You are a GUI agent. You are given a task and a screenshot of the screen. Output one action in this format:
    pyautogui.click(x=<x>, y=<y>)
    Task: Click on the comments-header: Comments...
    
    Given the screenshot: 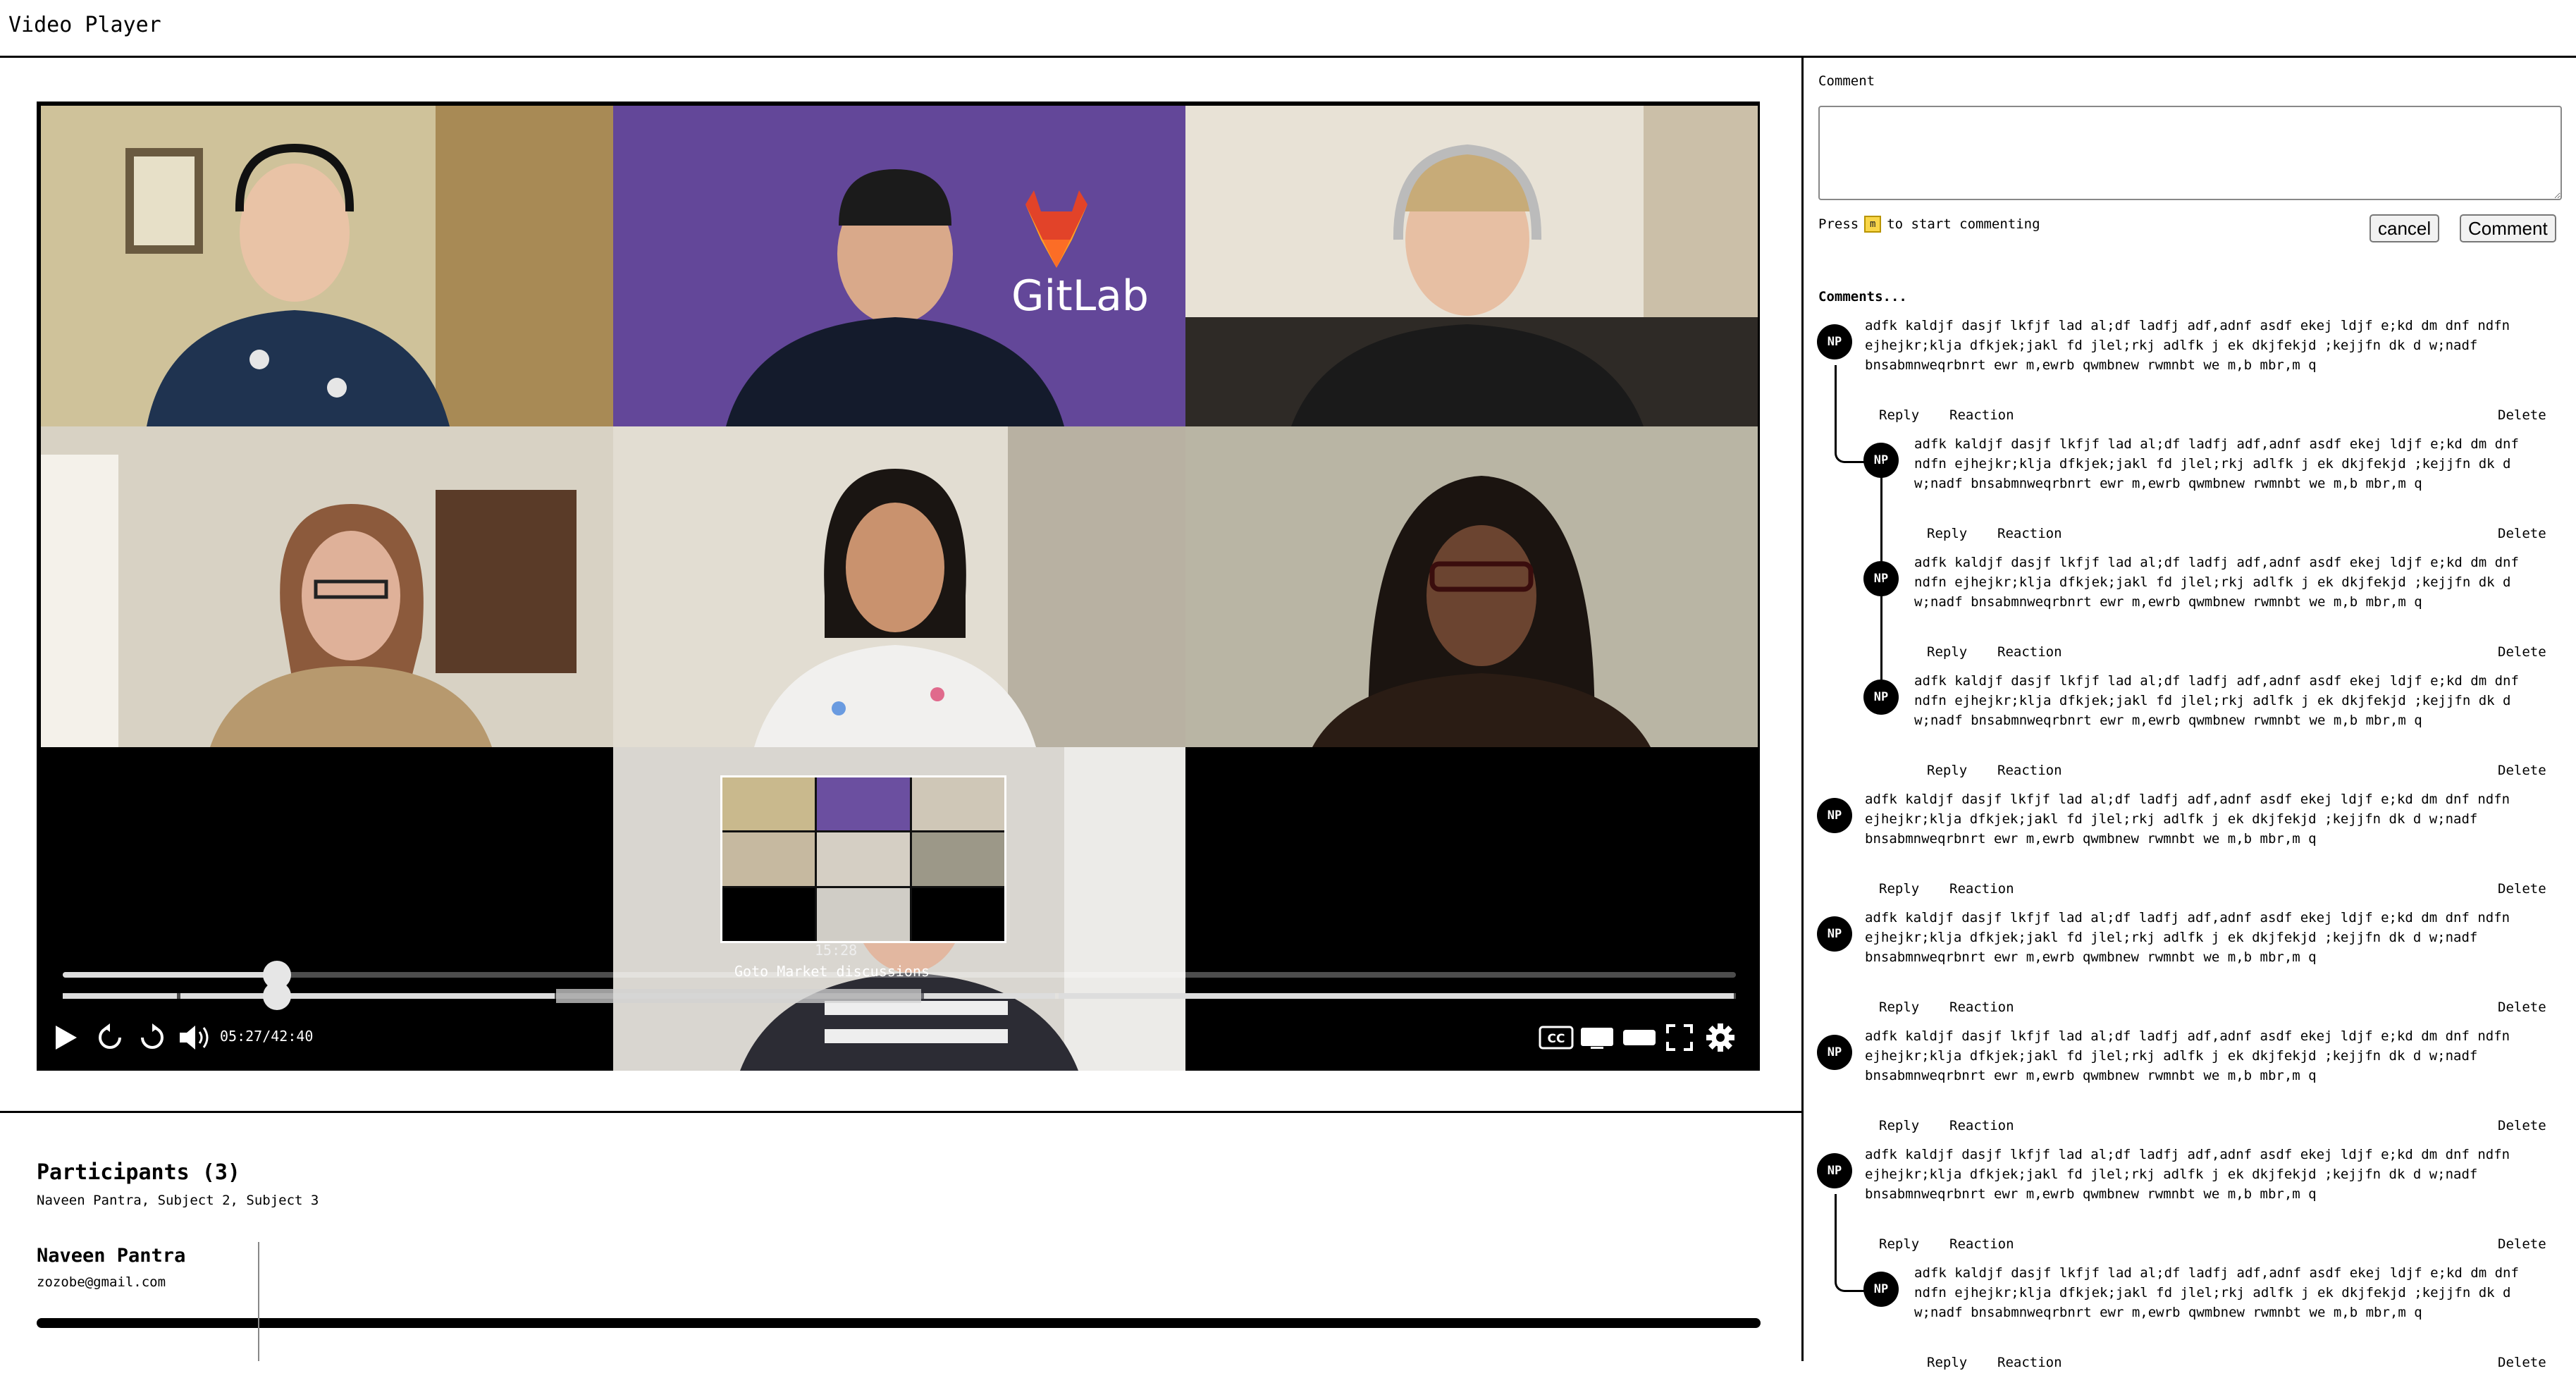 What is the action you would take?
    pyautogui.click(x=1863, y=297)
    